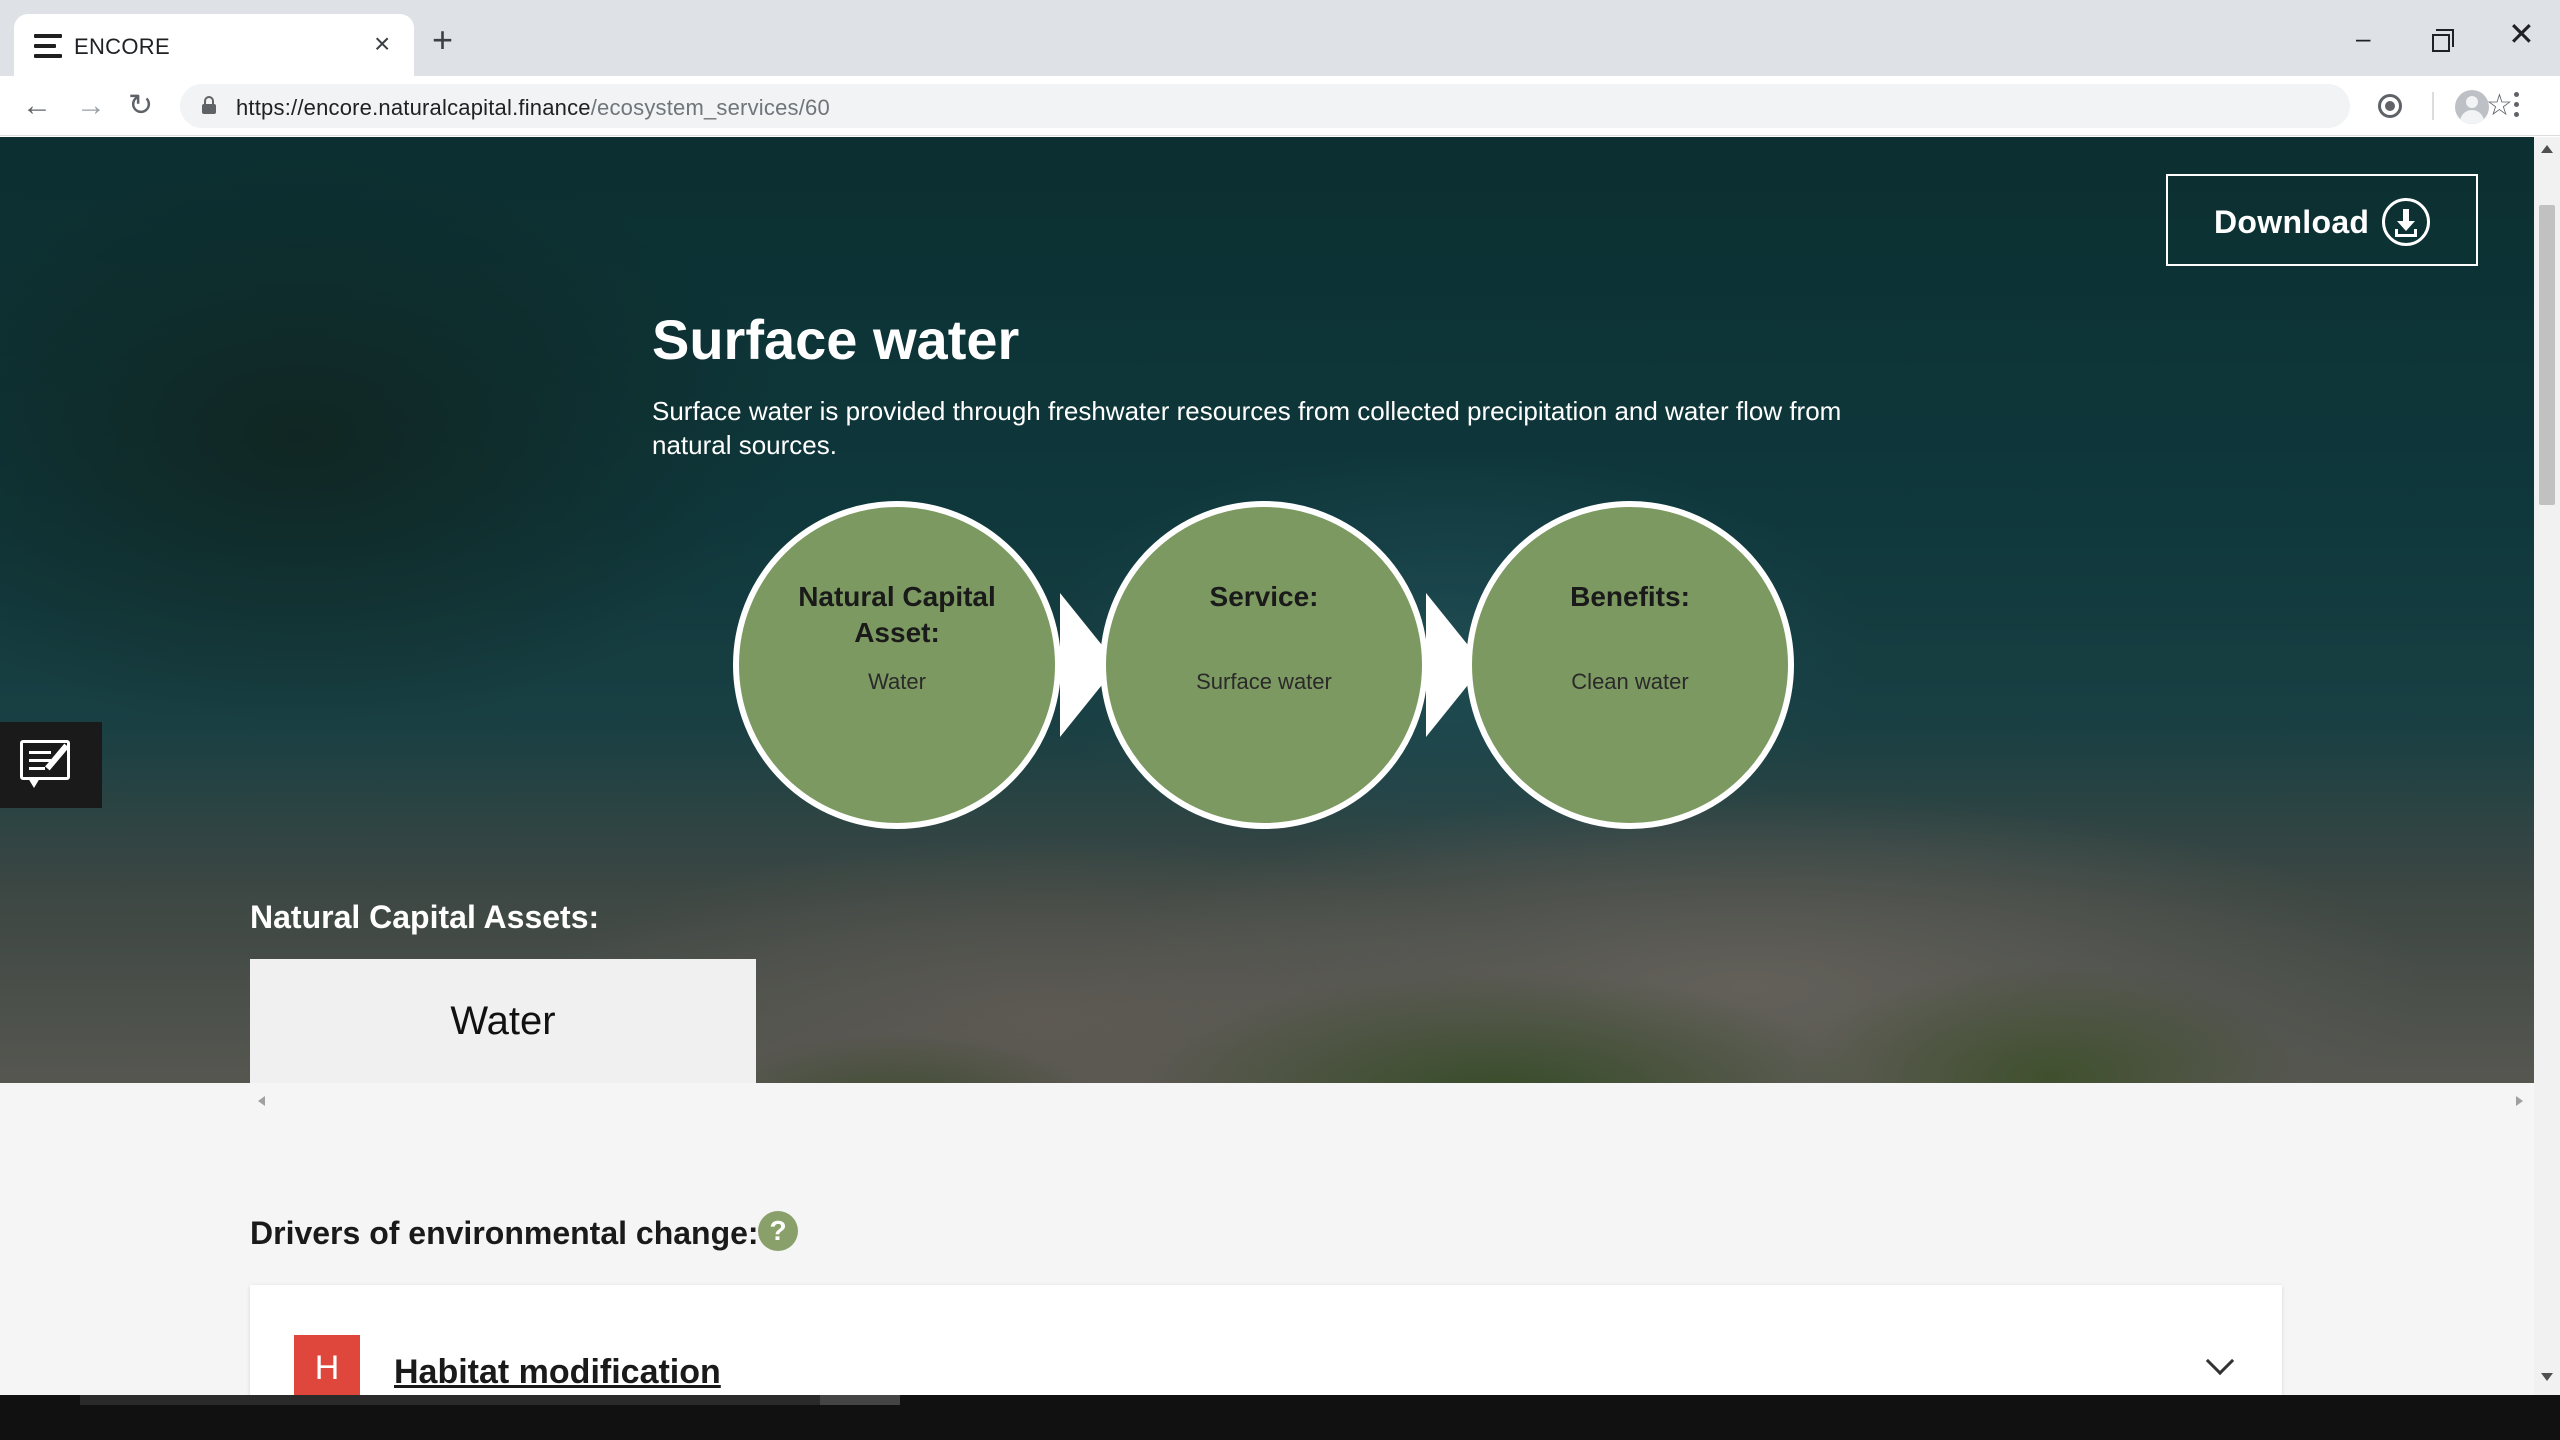 The height and width of the screenshot is (1440, 2560). I want to click on page-vertical-scrollbar, so click(2547, 766).